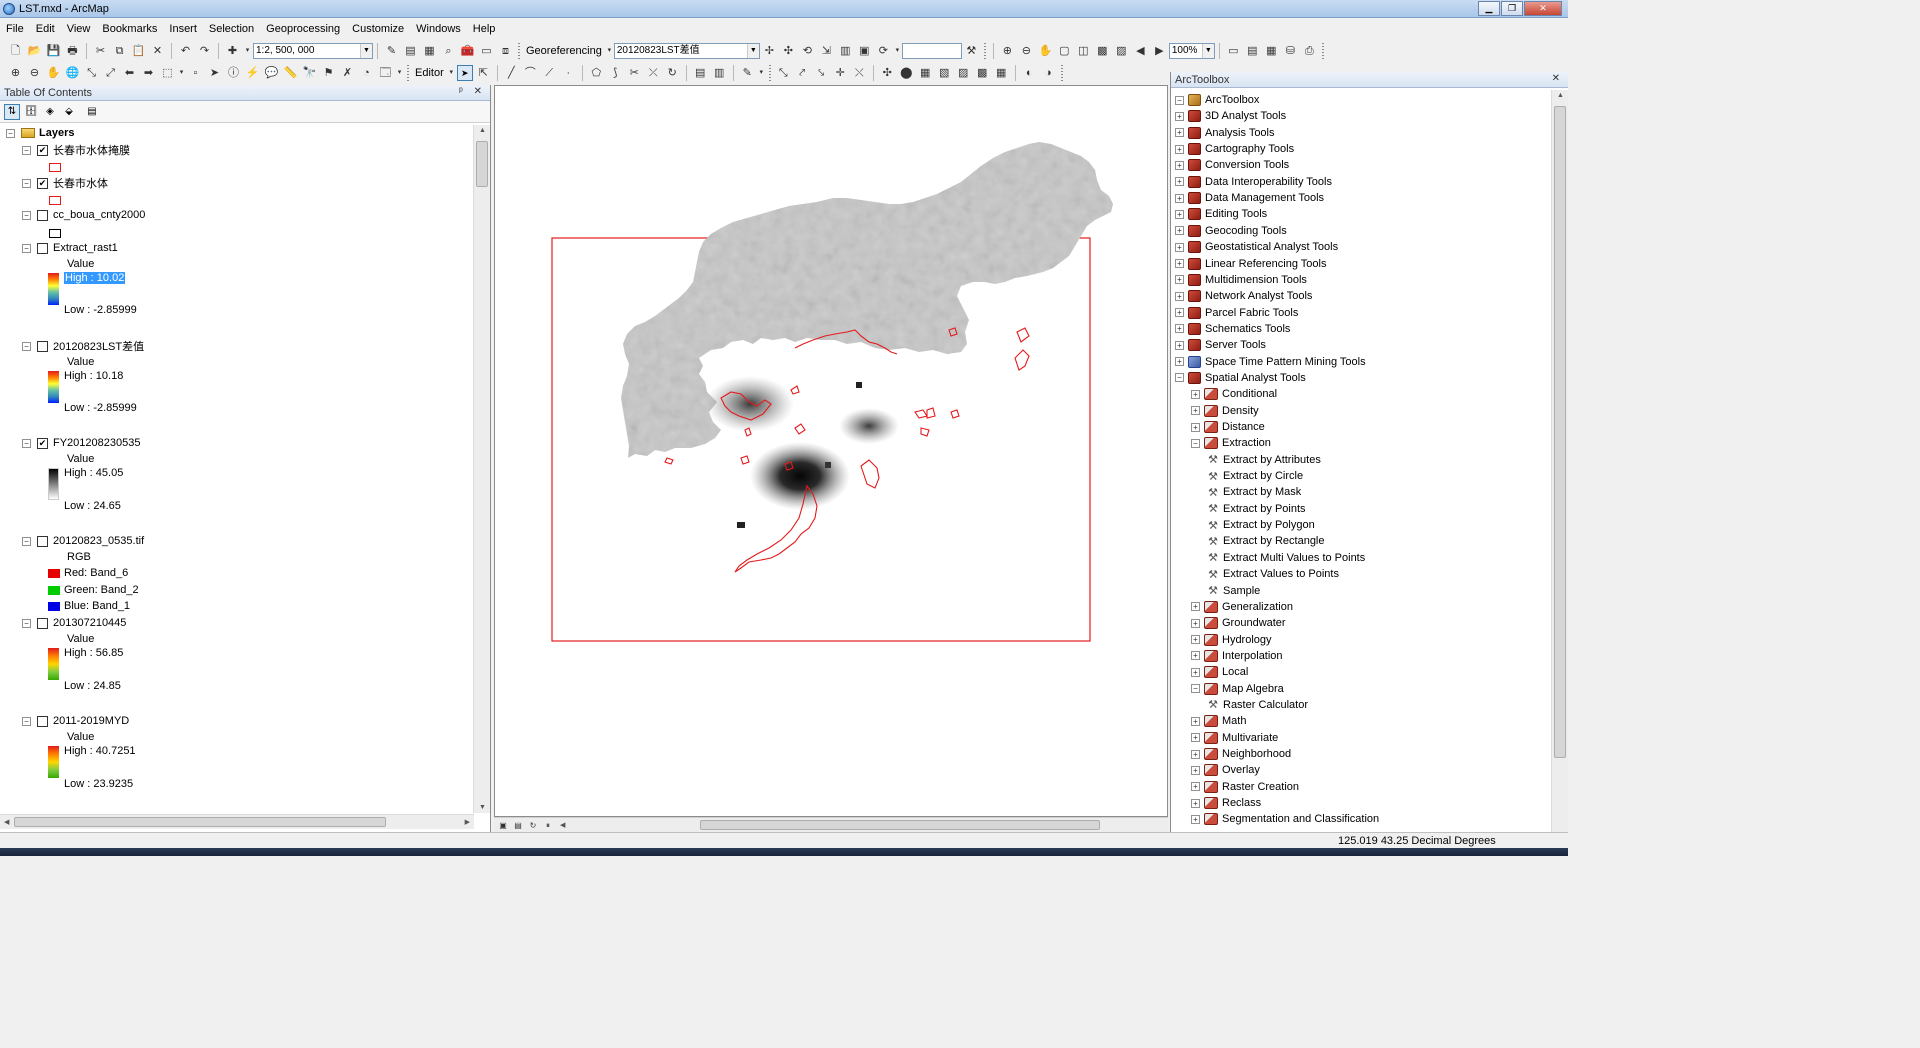 Image resolution: width=1920 pixels, height=1048 pixels. I want to click on toolbox-item: + Geocoding Tools, so click(1231, 231).